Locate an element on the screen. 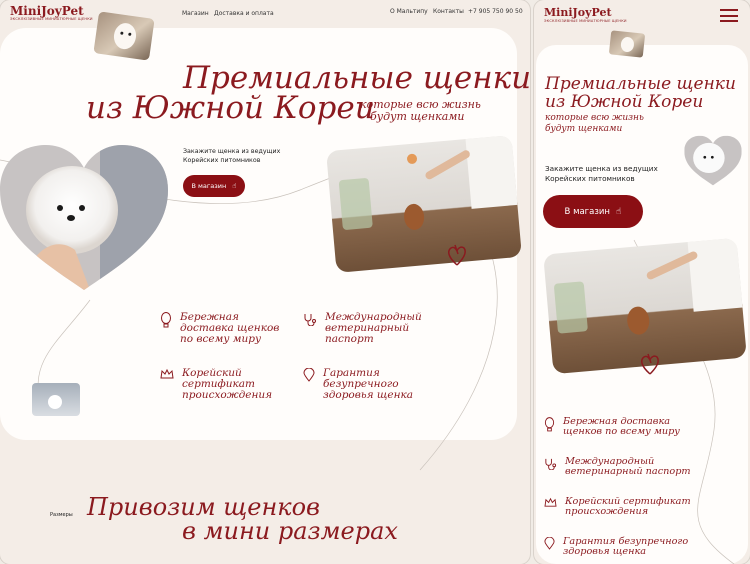  mobile-hero-subtitle-line1: которые всю жизнь is located at coordinates (594, 118).